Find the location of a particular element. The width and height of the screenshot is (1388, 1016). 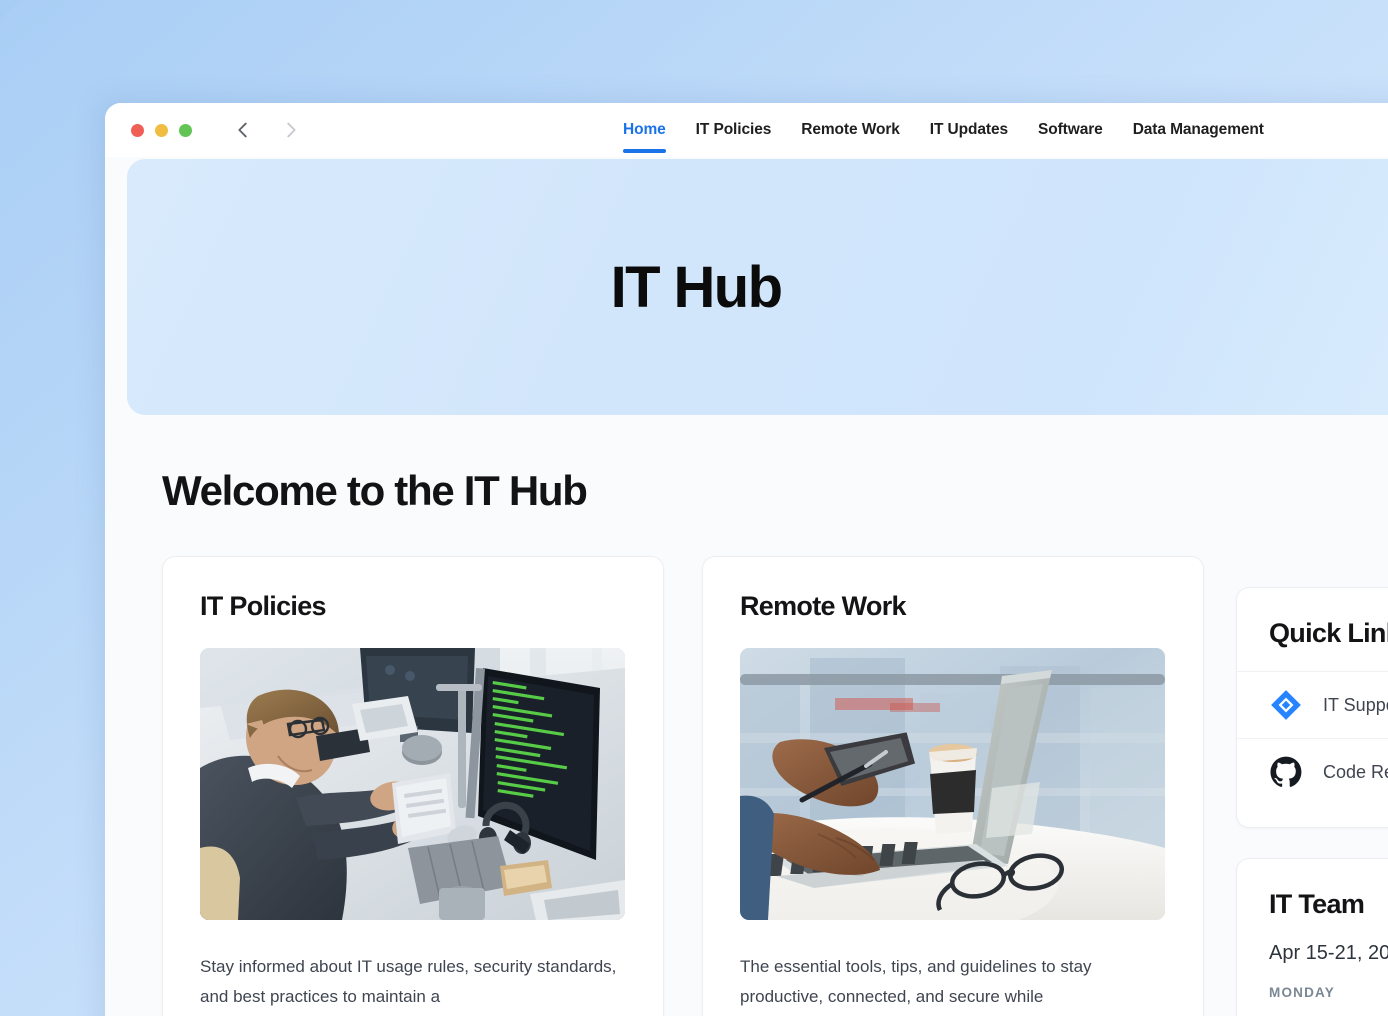

nav-item-it-policies: IT Policies is located at coordinates (734, 130).